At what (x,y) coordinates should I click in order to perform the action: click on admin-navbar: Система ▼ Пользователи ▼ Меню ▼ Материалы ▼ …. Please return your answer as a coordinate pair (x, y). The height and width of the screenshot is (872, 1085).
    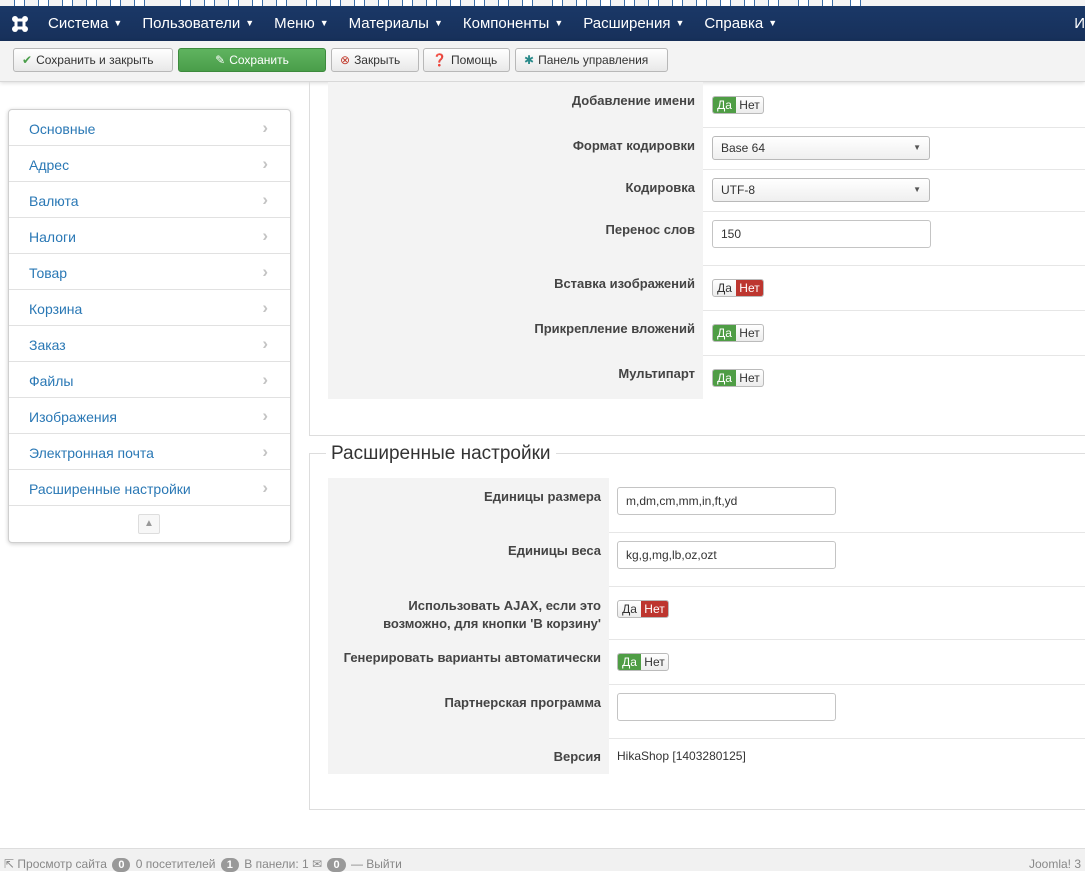
    Looking at the image, I should click on (542, 24).